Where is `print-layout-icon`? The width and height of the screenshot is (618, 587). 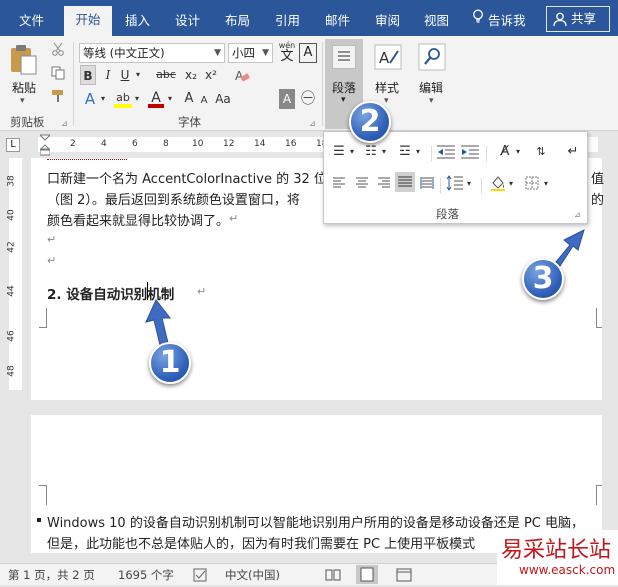 print-layout-icon is located at coordinates (367, 574).